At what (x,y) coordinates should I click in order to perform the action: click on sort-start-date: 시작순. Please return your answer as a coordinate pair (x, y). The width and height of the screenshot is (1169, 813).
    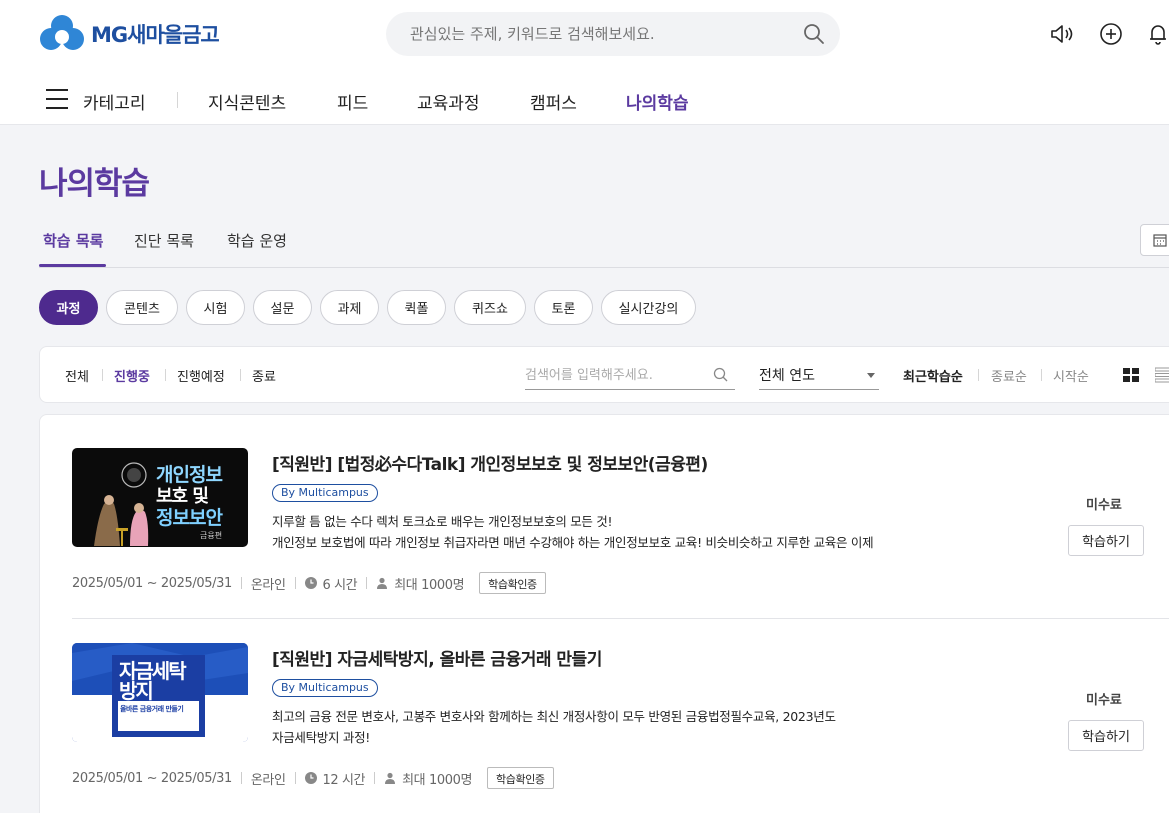
    Looking at the image, I should click on (1071, 375).